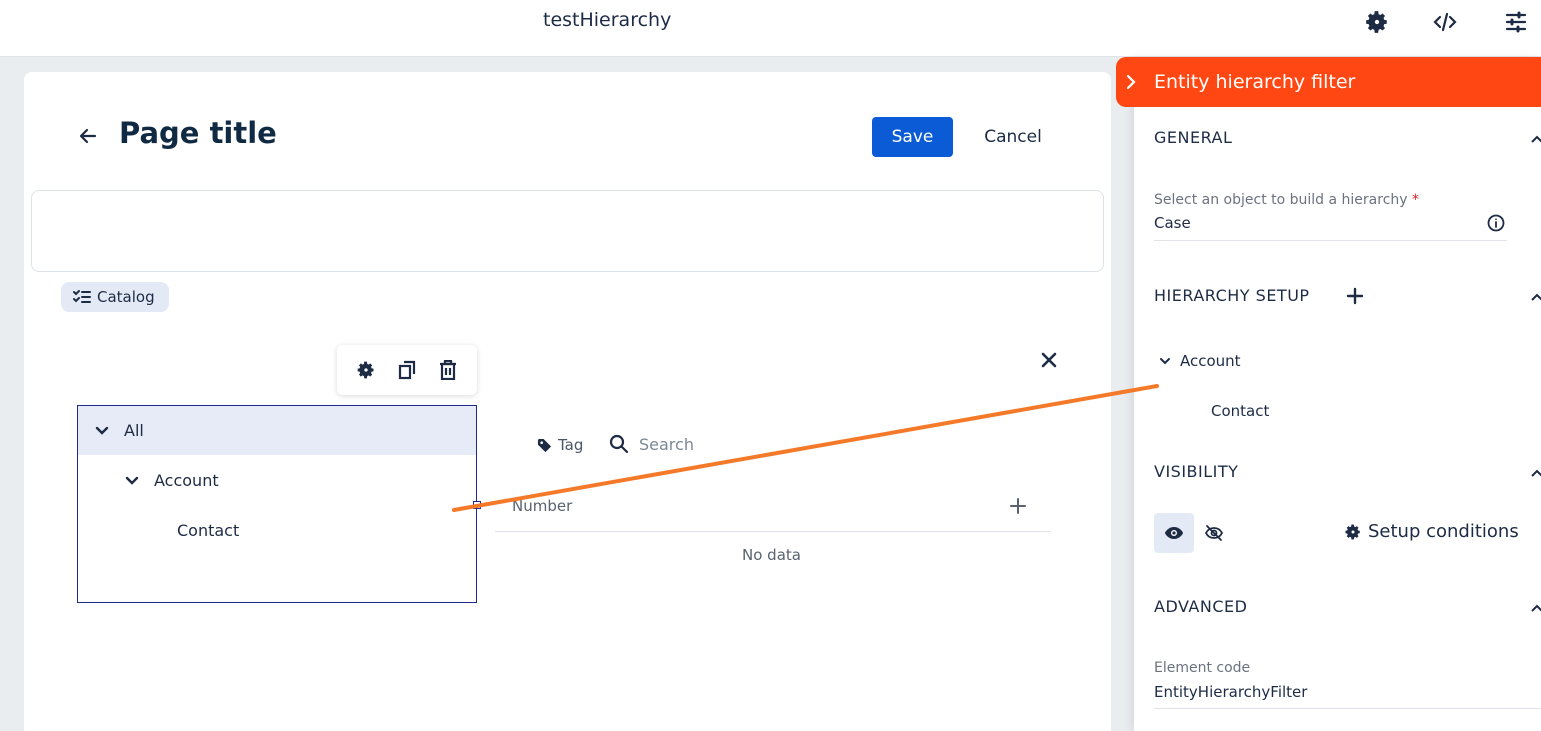 The width and height of the screenshot is (1541, 731). I want to click on app-title: testHierarchy, so click(607, 20).